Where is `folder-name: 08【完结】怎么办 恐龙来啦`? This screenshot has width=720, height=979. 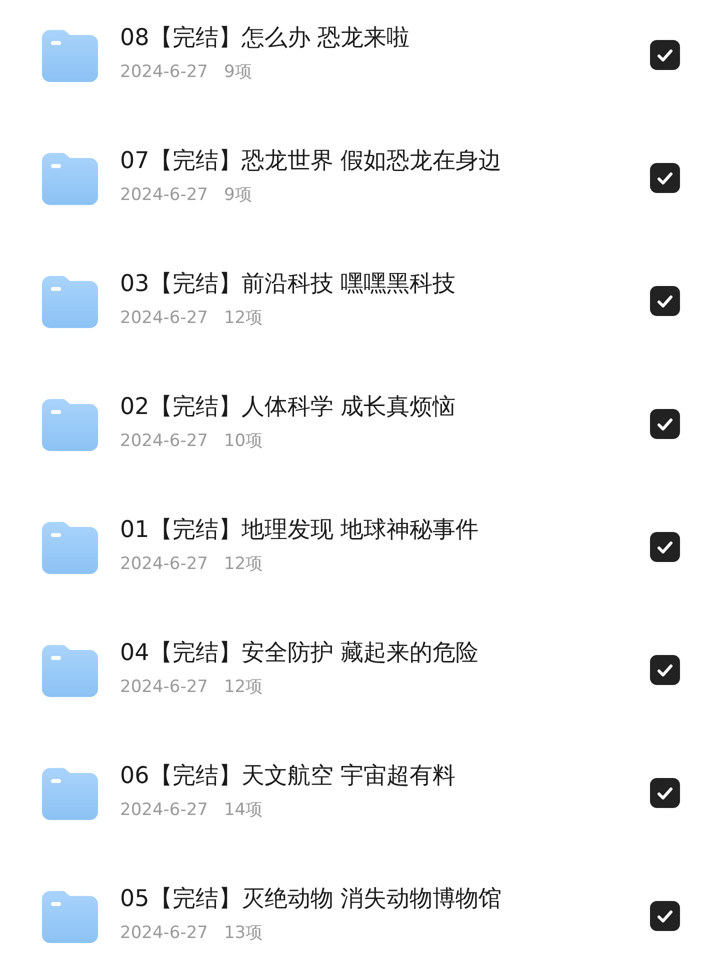
folder-name: 08【完结】怎么办 恐龙来啦 is located at coordinates (265, 38).